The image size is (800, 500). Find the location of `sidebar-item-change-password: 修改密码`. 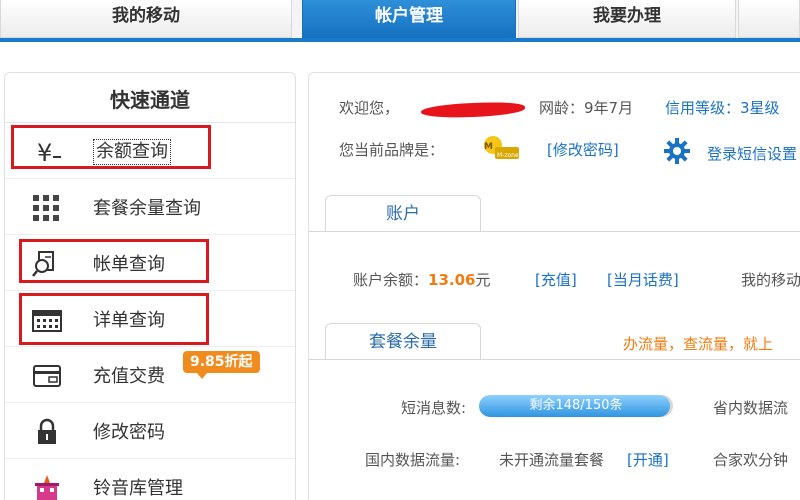

sidebar-item-change-password: 修改密码 is located at coordinates (150, 431).